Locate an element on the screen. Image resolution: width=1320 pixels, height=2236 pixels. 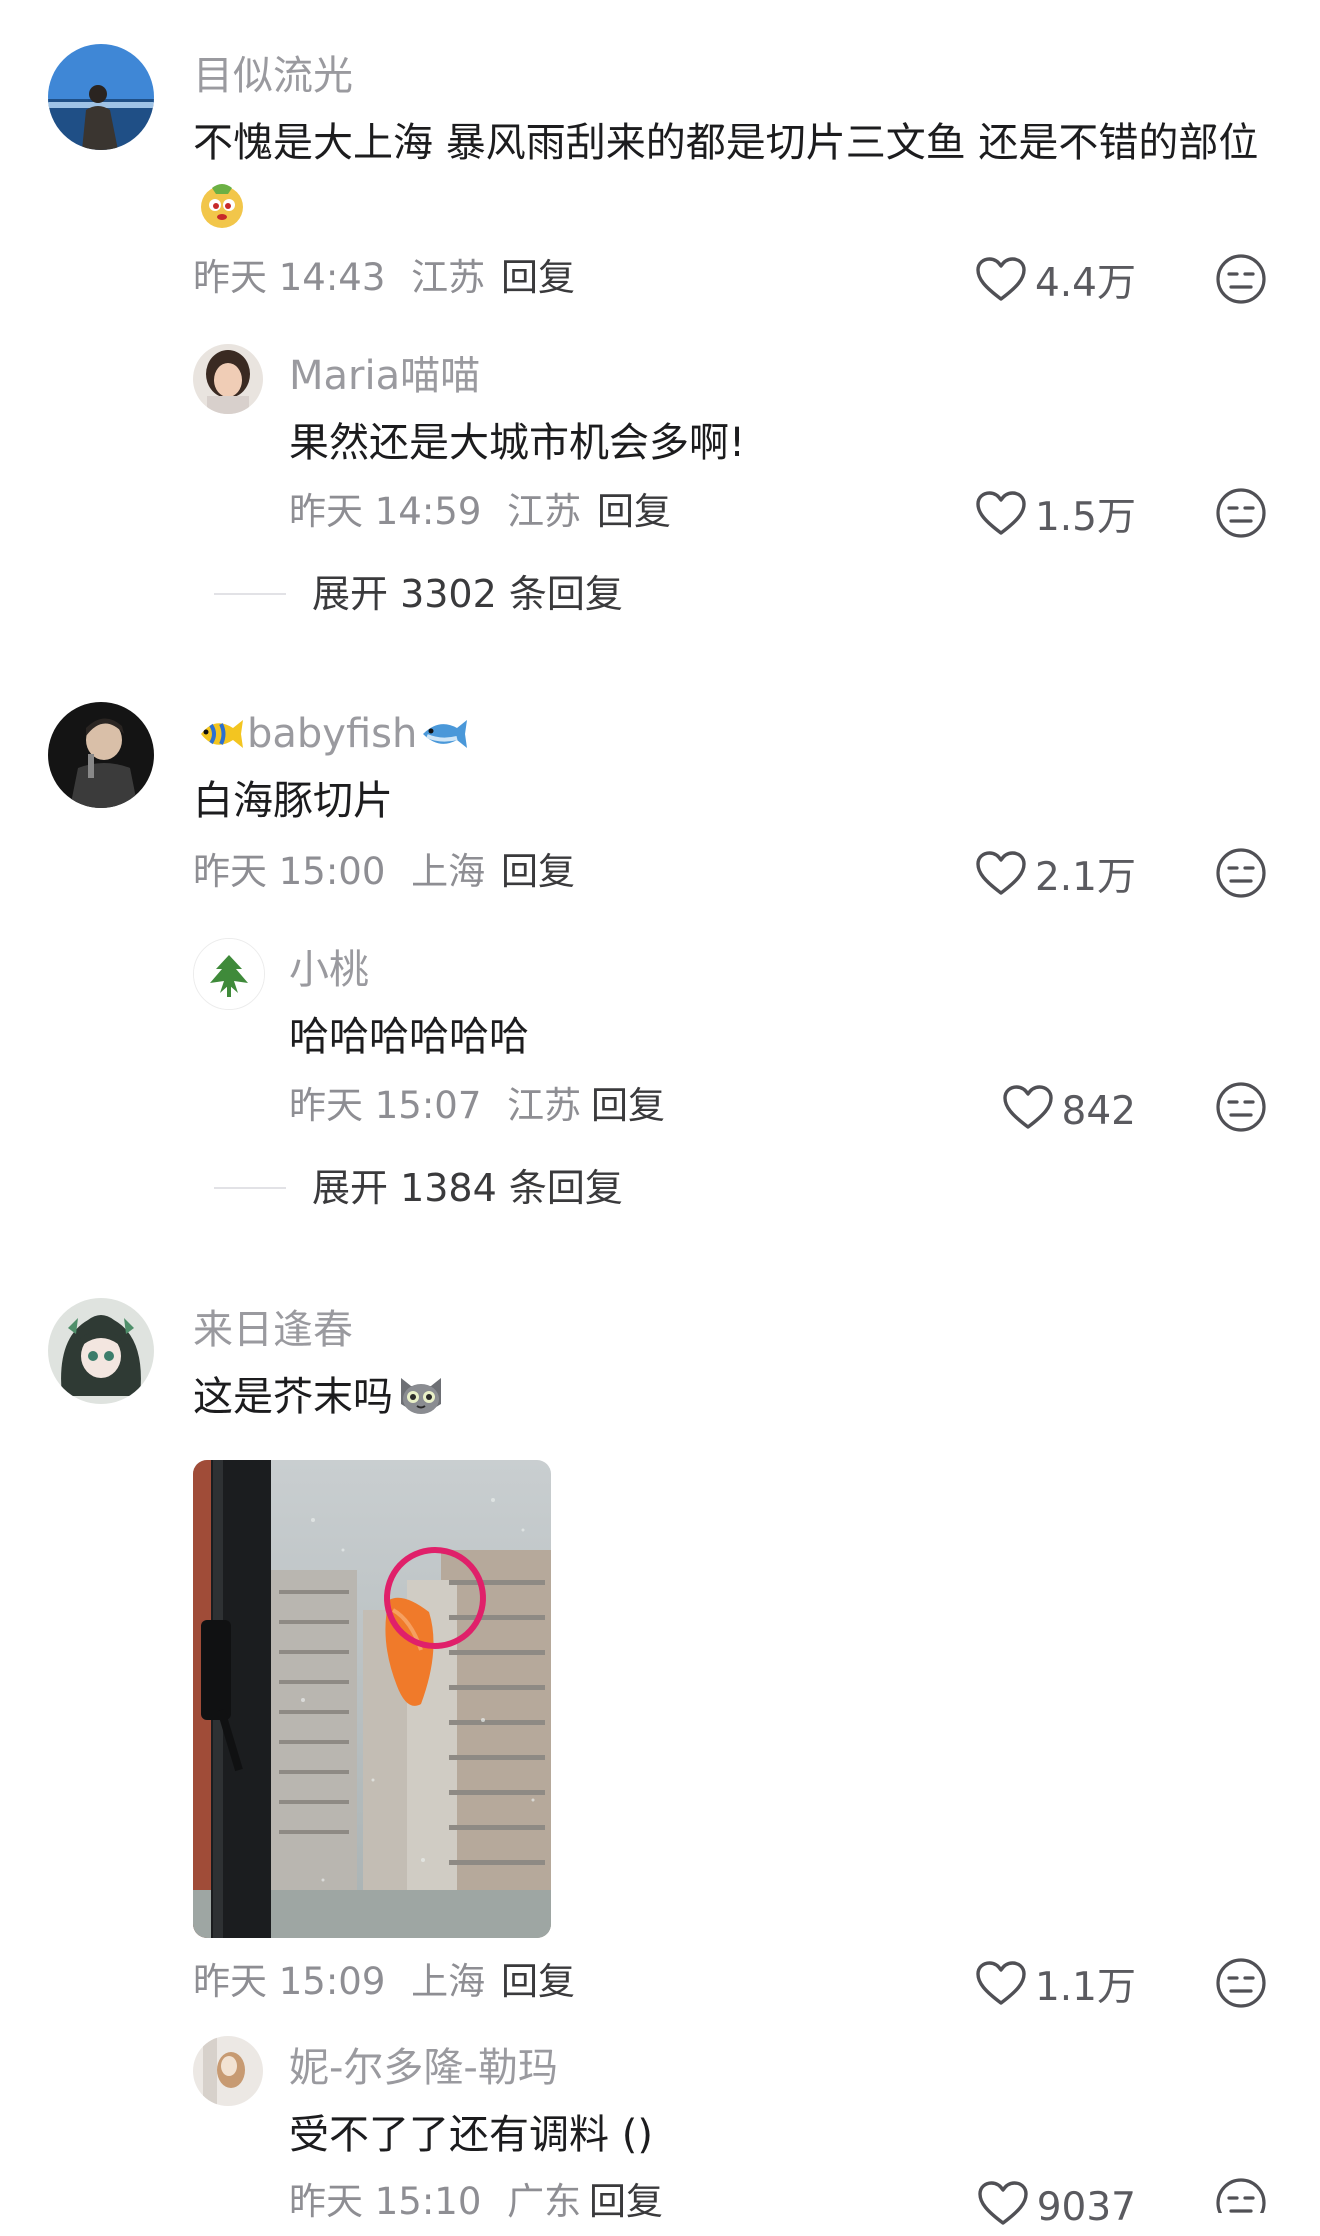
timestamp: 昨天 14:59 is located at coordinates (385, 511).